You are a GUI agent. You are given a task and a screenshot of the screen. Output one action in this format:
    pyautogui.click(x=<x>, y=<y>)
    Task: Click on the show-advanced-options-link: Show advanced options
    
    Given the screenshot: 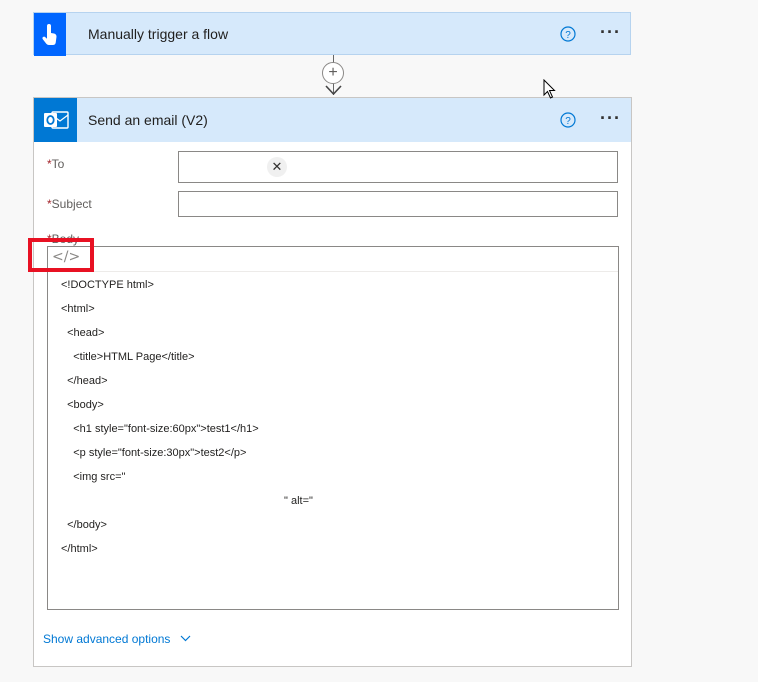 What is the action you would take?
    pyautogui.click(x=117, y=638)
    